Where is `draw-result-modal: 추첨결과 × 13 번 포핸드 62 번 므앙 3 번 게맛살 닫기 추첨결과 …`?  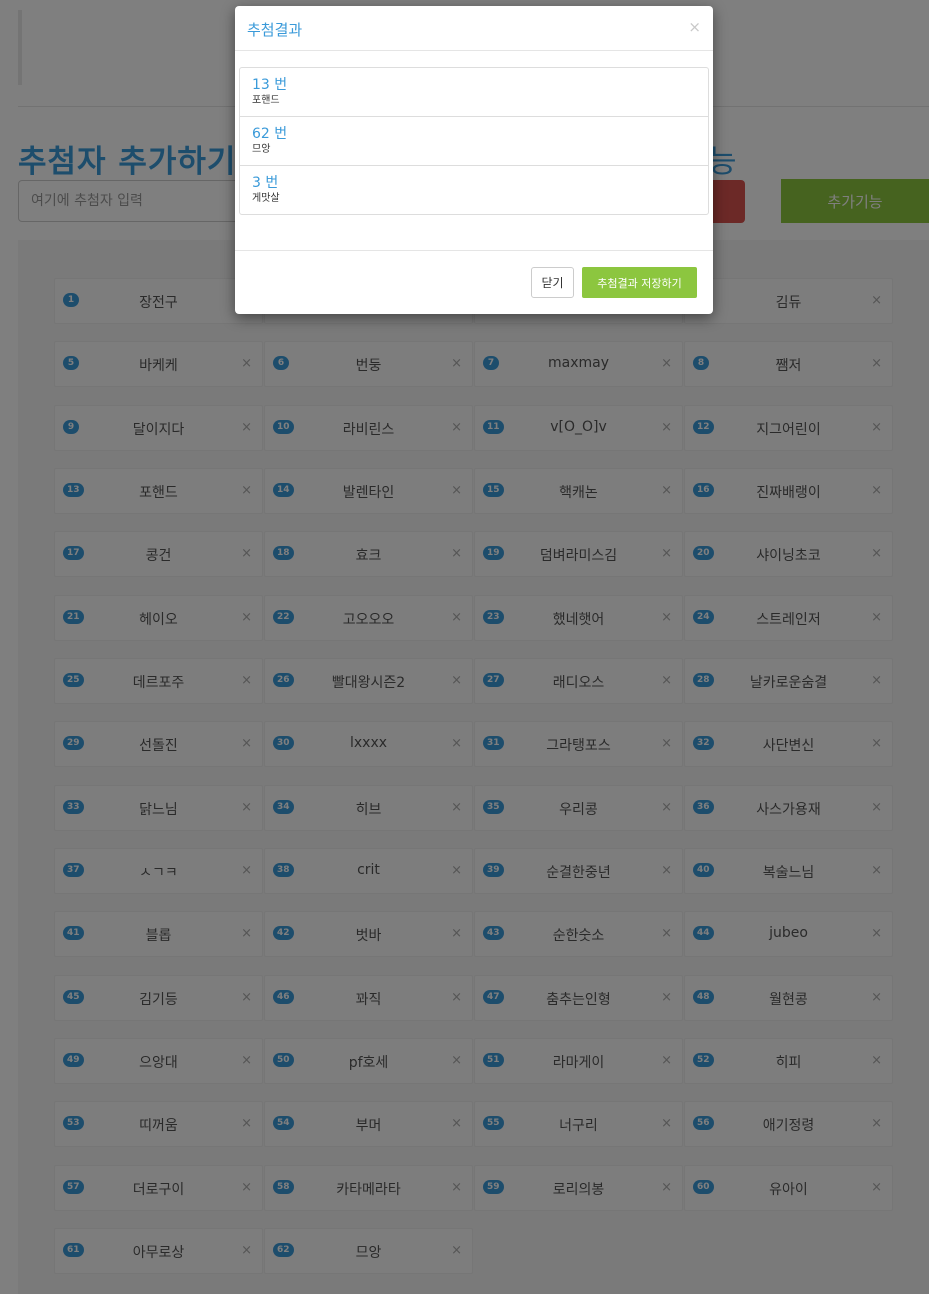 draw-result-modal: 추첨결과 × 13 번 포핸드 62 번 므앙 3 번 게맛살 닫기 추첨결과 … is located at coordinates (474, 160).